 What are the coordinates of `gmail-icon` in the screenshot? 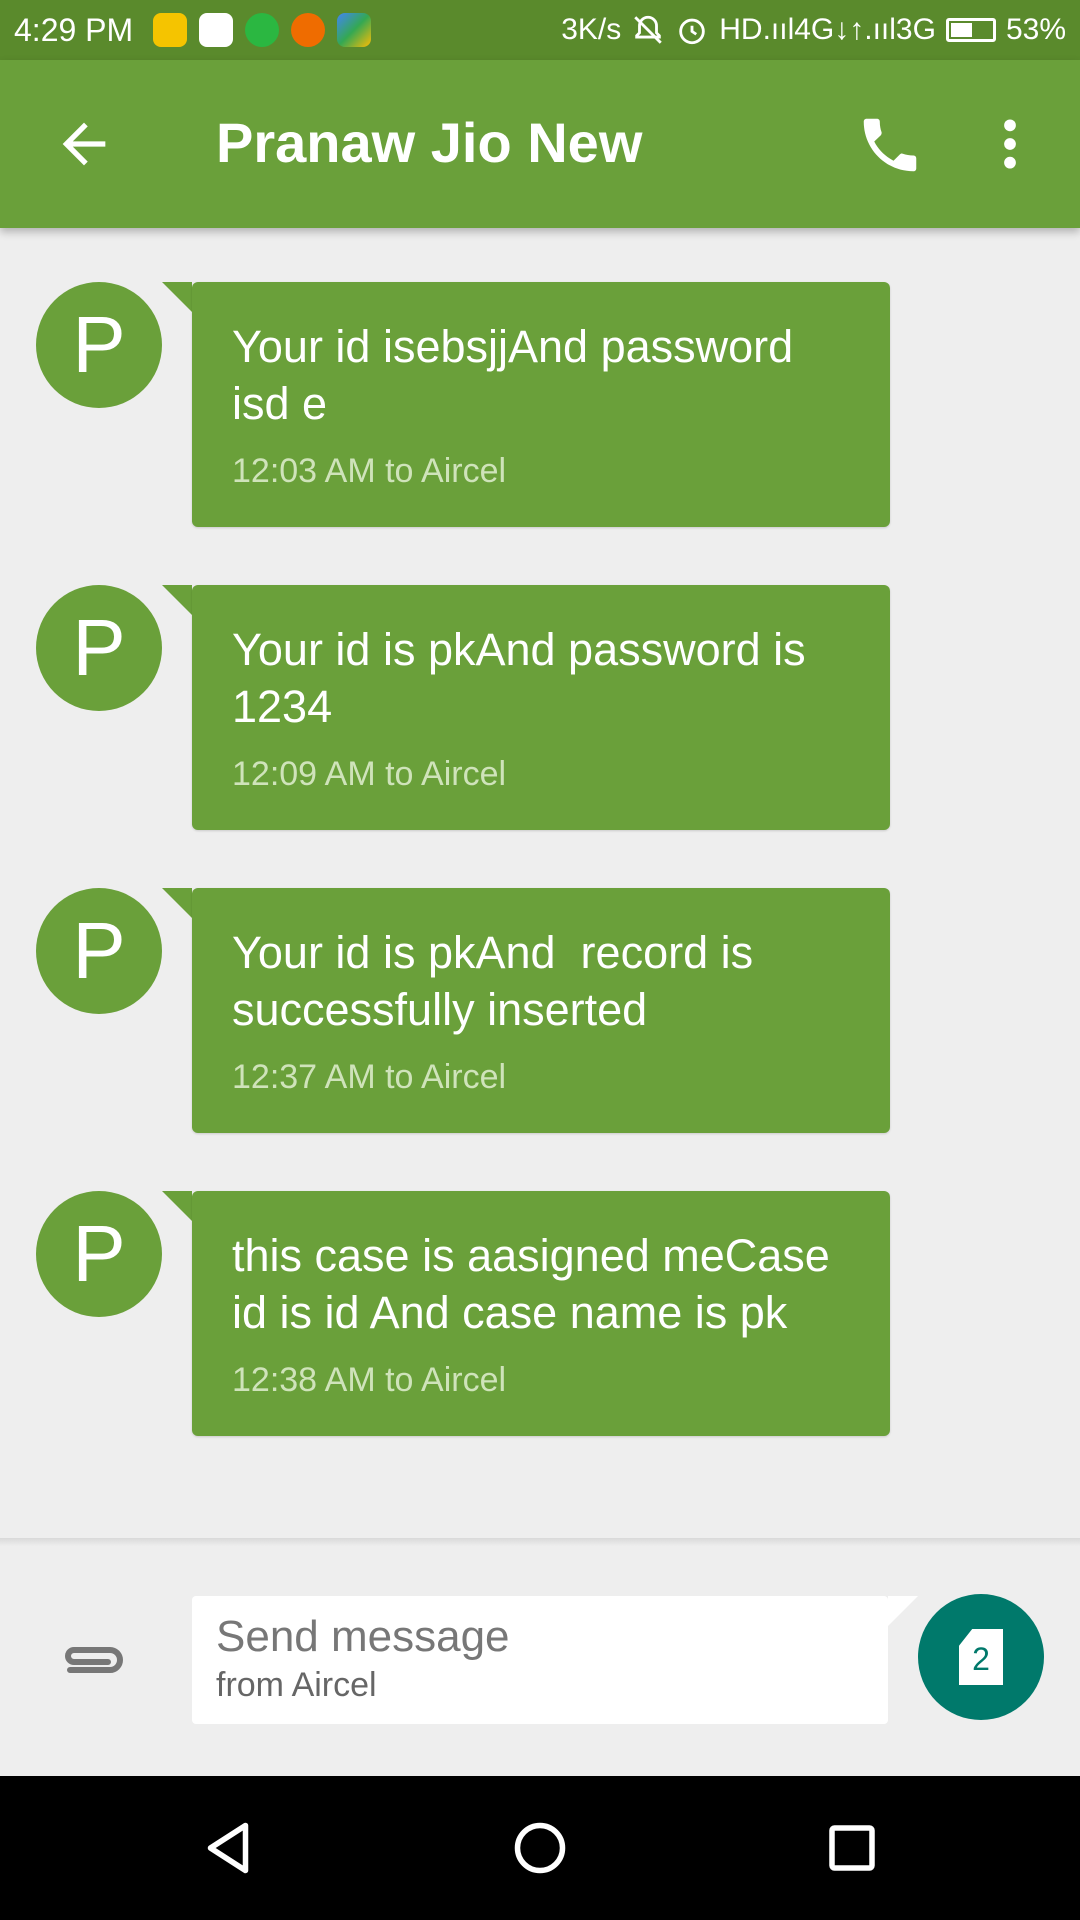 It's located at (216, 30).